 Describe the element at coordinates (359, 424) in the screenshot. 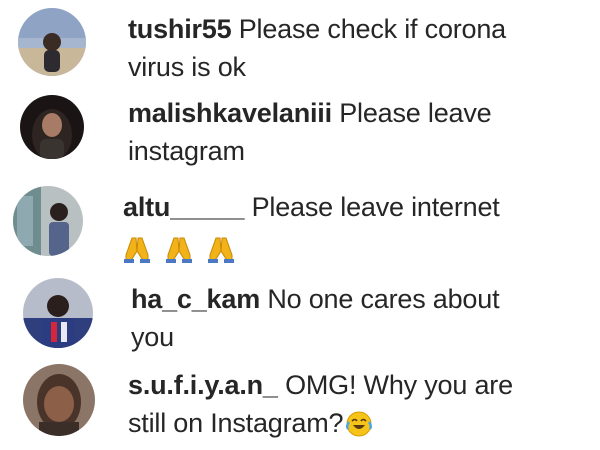

I see `face-with-tears-of-joy-icon` at that location.